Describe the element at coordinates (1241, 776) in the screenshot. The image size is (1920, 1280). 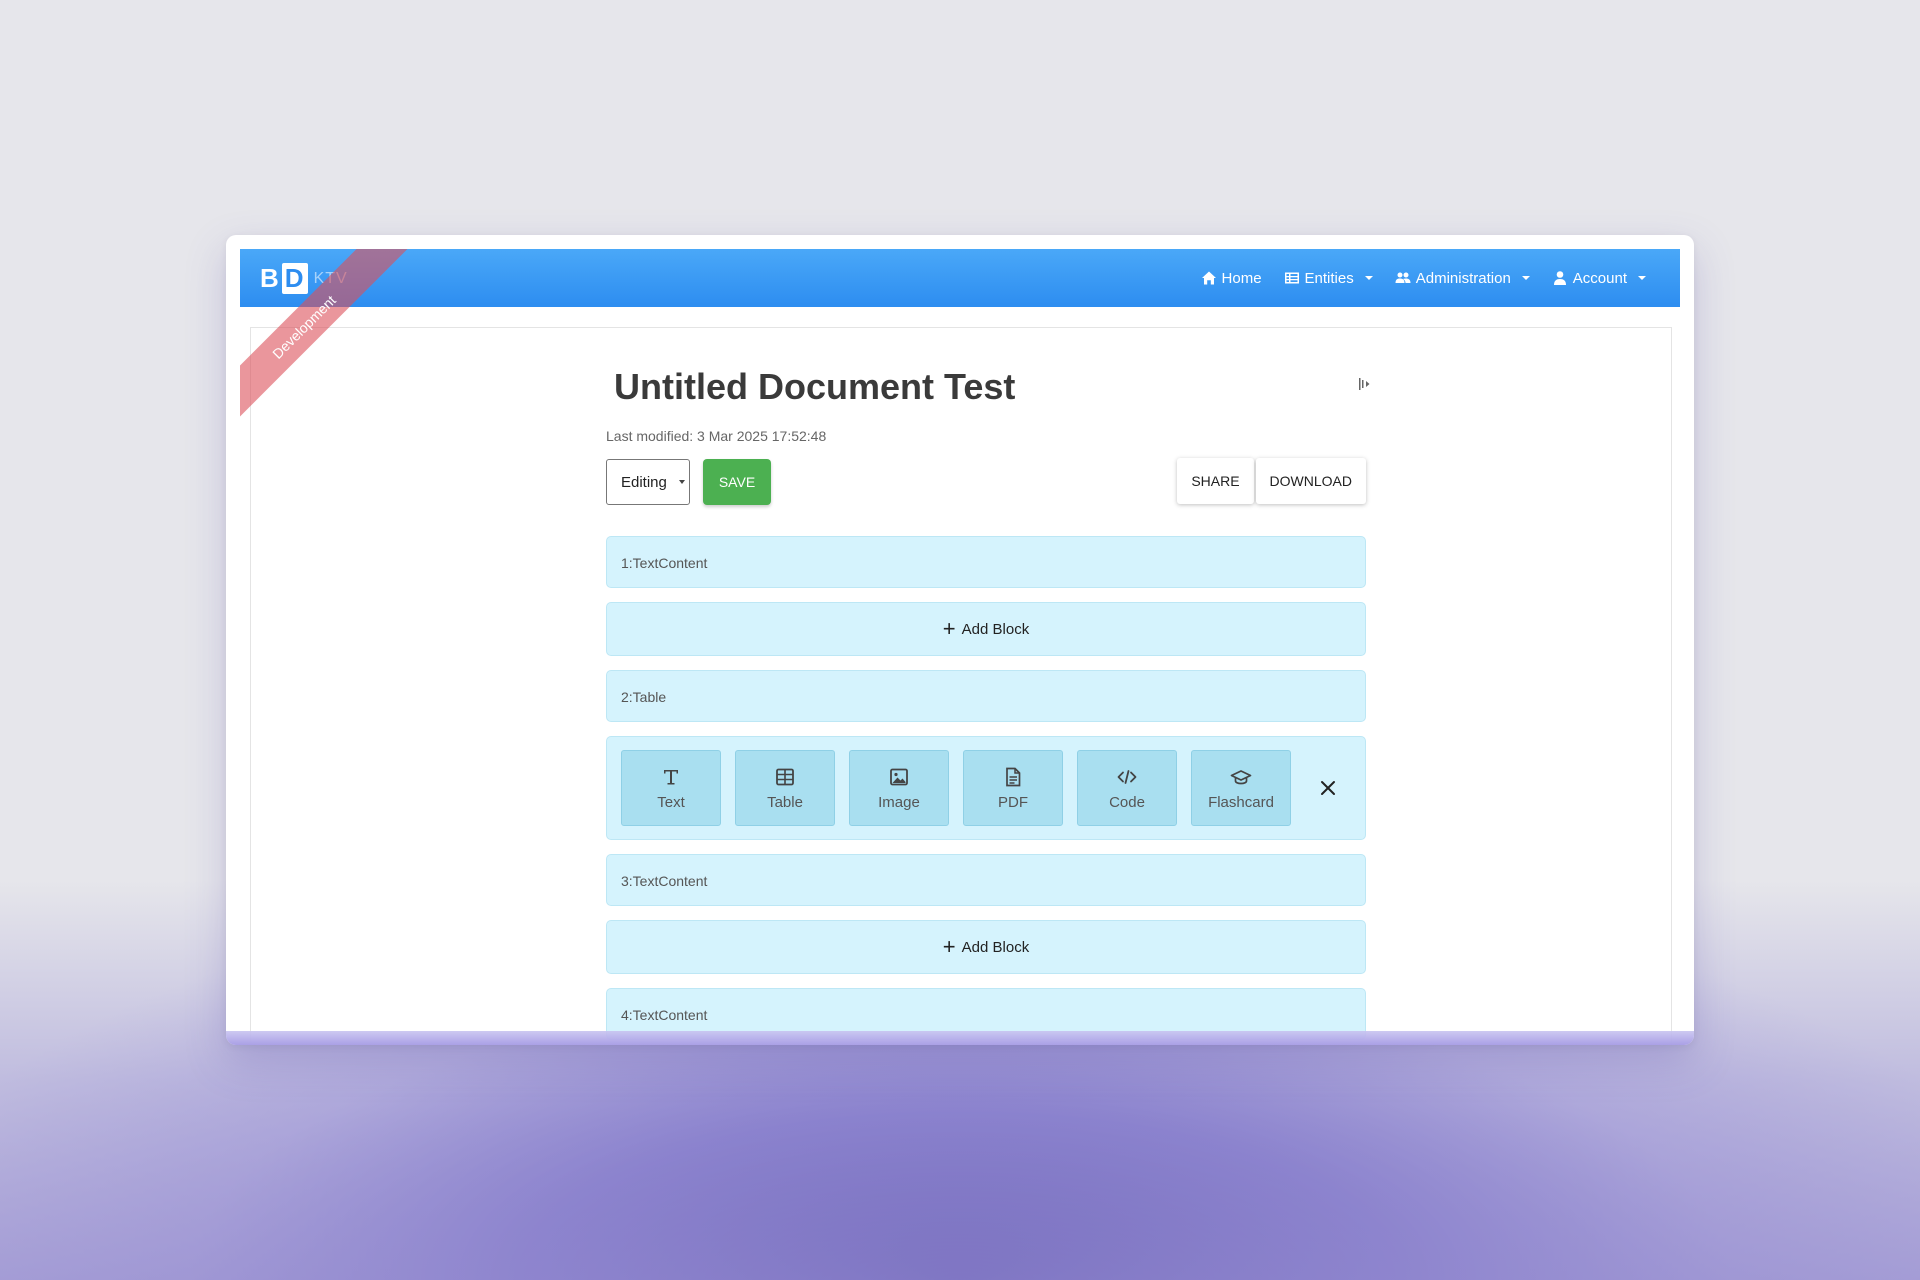
I see `graduation-cap-icon` at that location.